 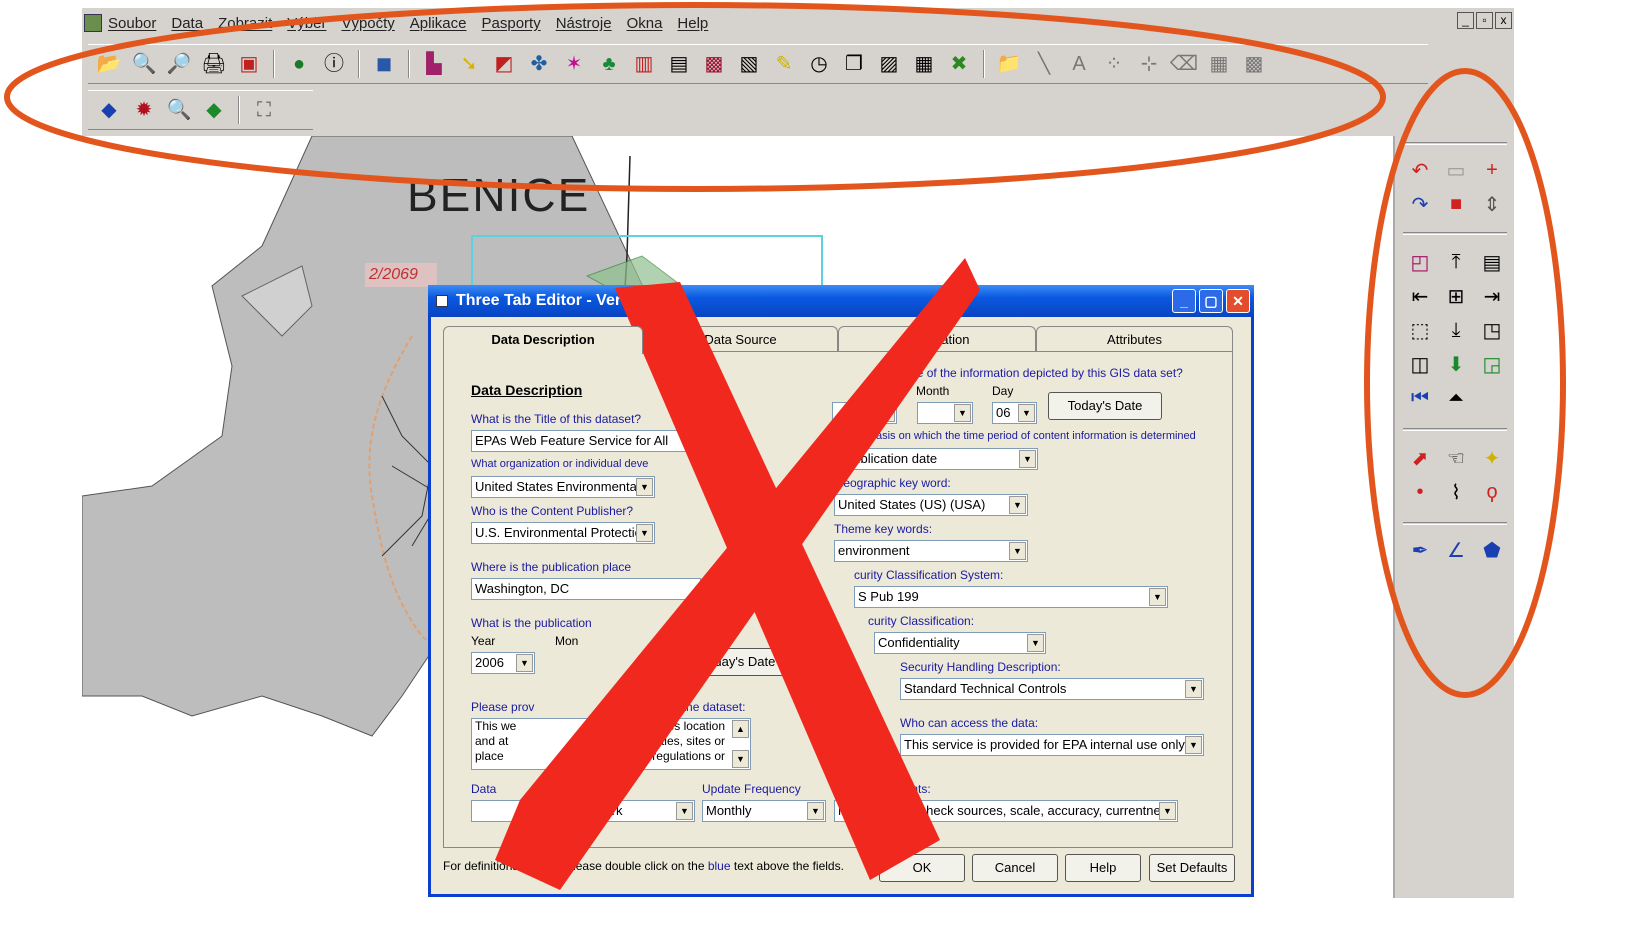 What do you see at coordinates (959, 64) in the screenshot?
I see `tools-icon: ✖` at bounding box center [959, 64].